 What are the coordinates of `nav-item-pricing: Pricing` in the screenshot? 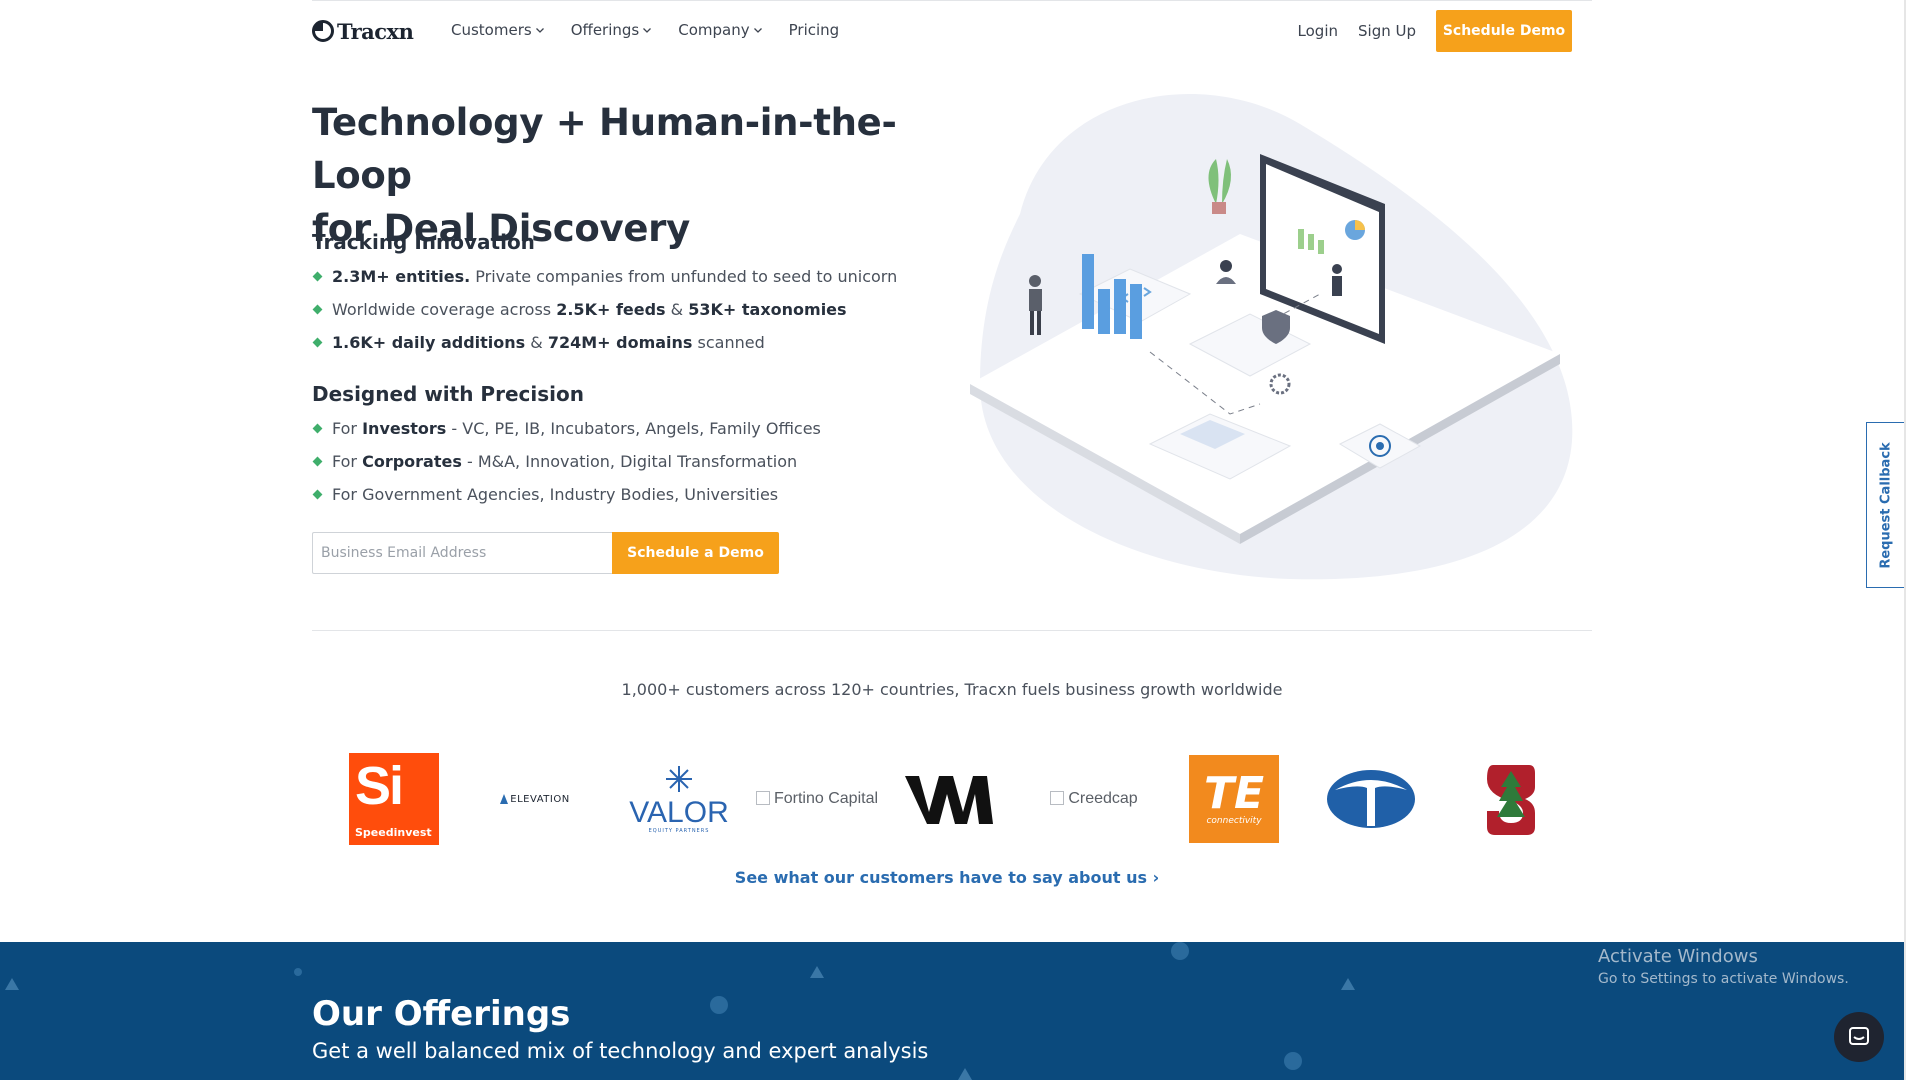 It's located at (814, 30).